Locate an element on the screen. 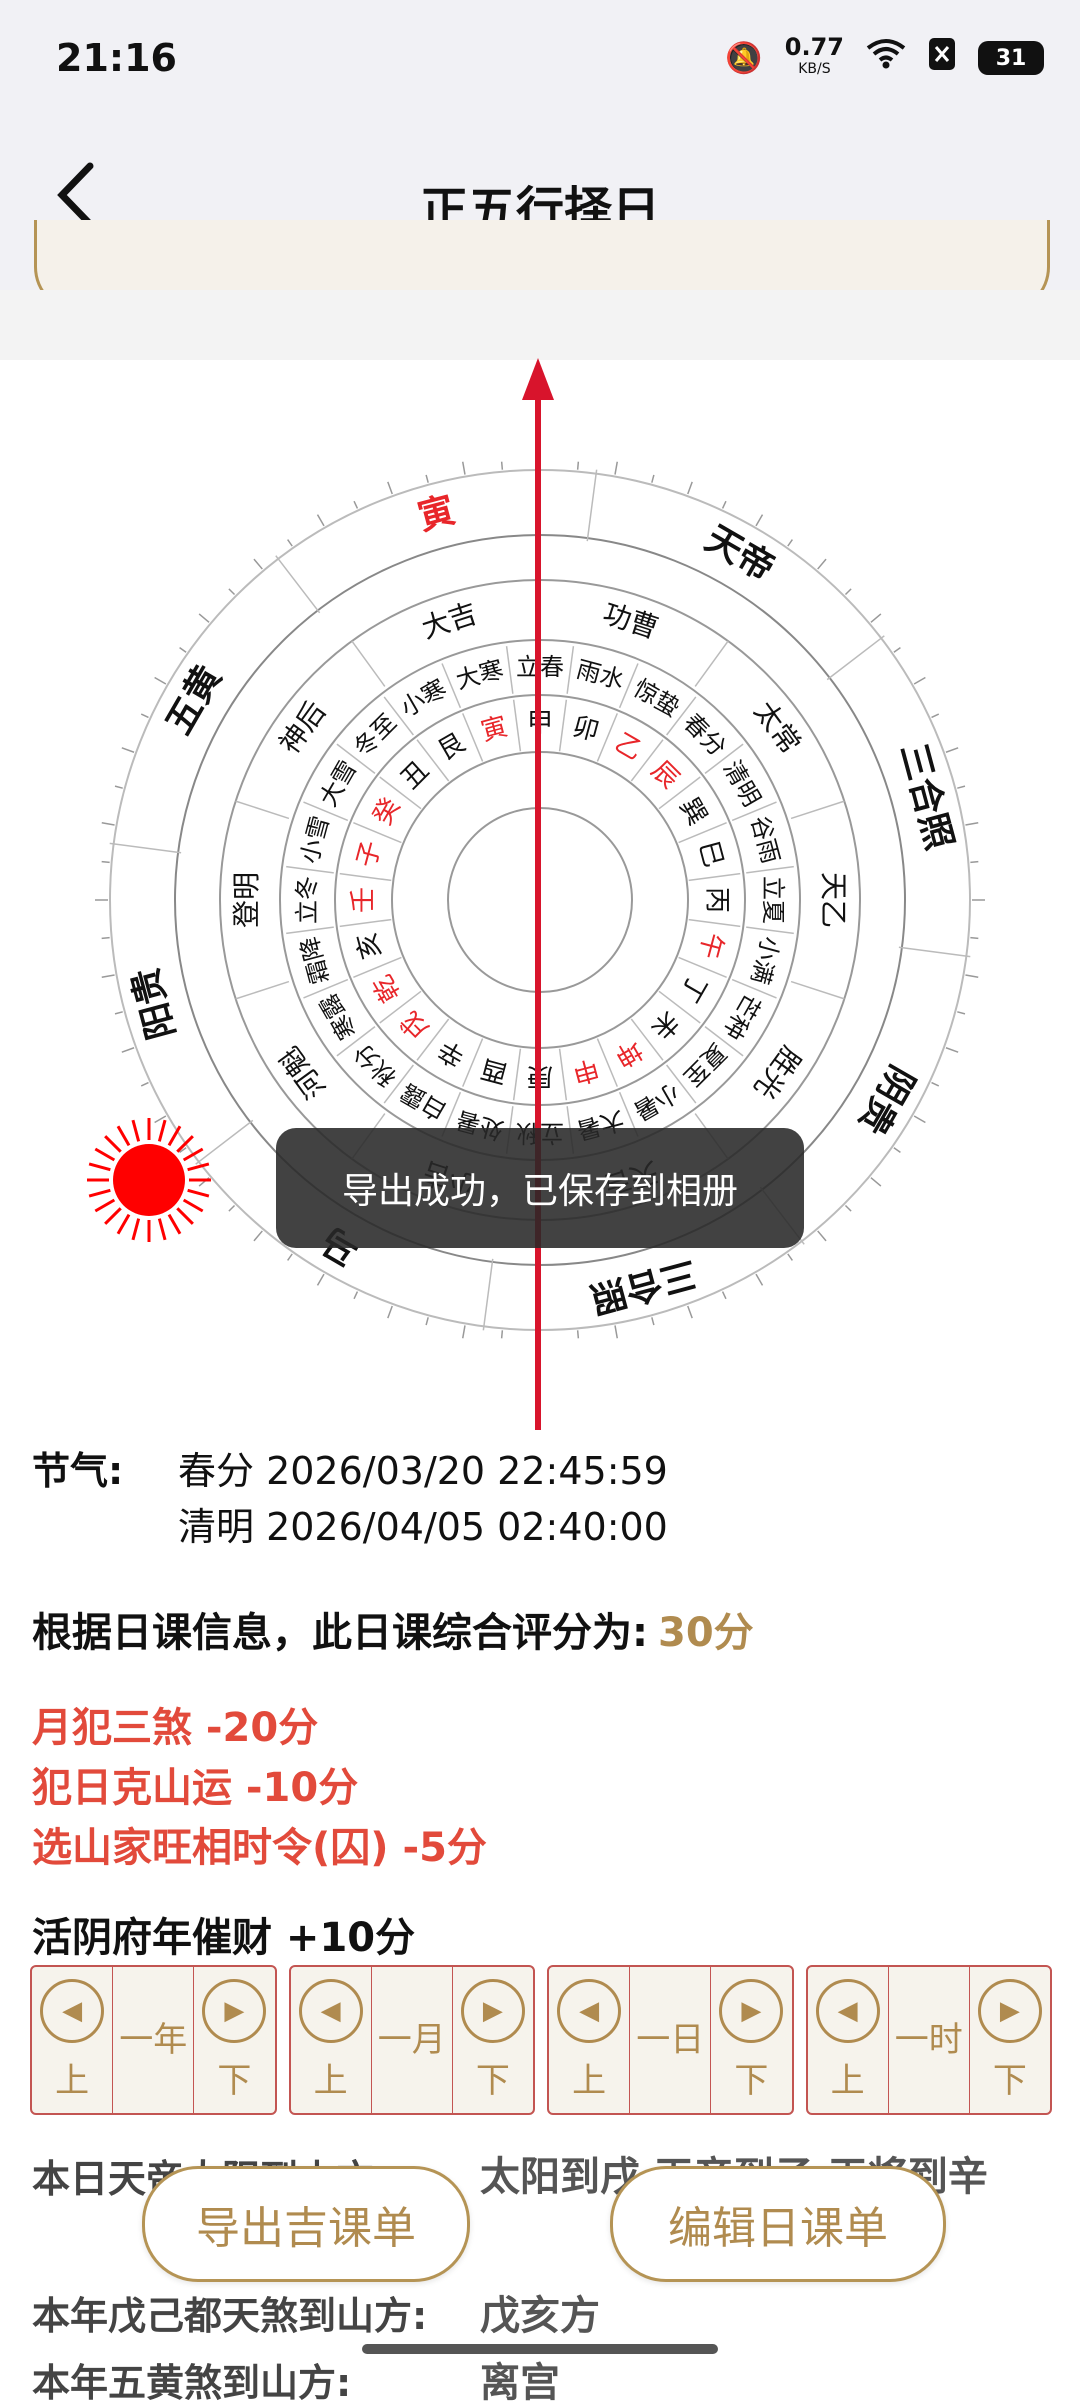 The image size is (1080, 2408). prev-day-button: ◀ 上 is located at coordinates (590, 2040).